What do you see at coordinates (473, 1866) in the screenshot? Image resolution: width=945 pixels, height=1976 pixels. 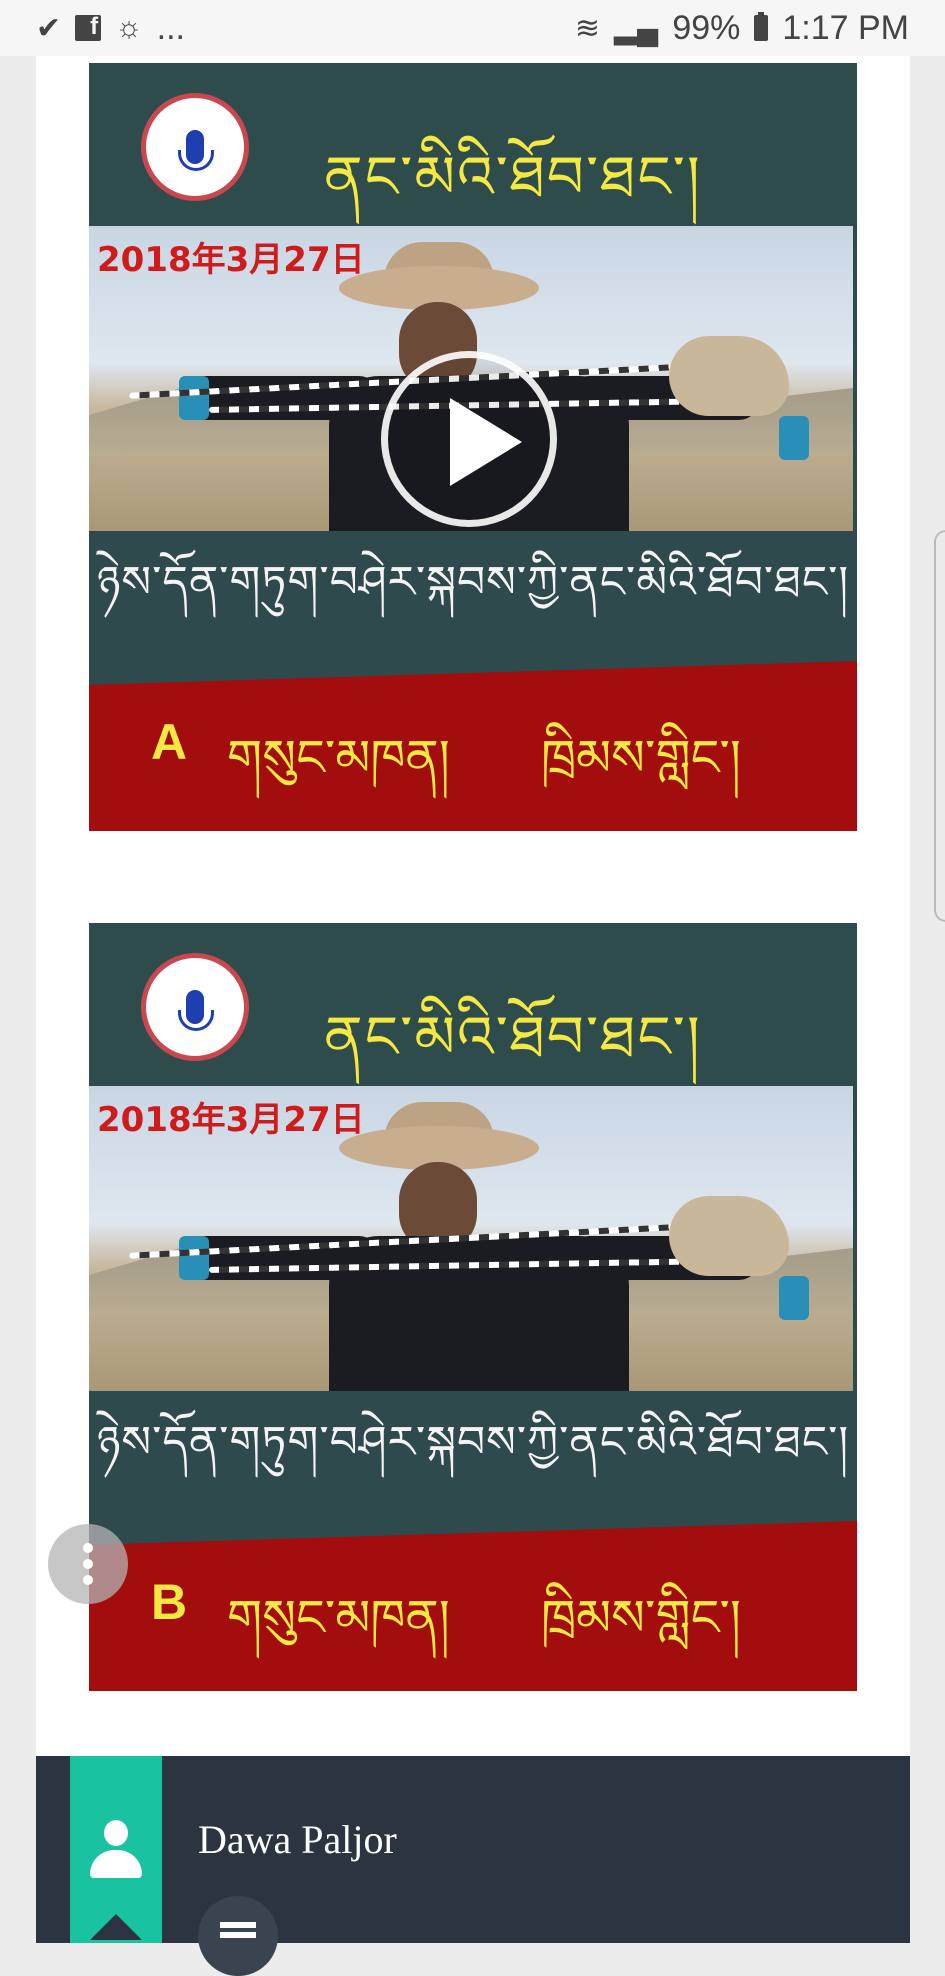 I see `author-footer: Dawa Paljor` at bounding box center [473, 1866].